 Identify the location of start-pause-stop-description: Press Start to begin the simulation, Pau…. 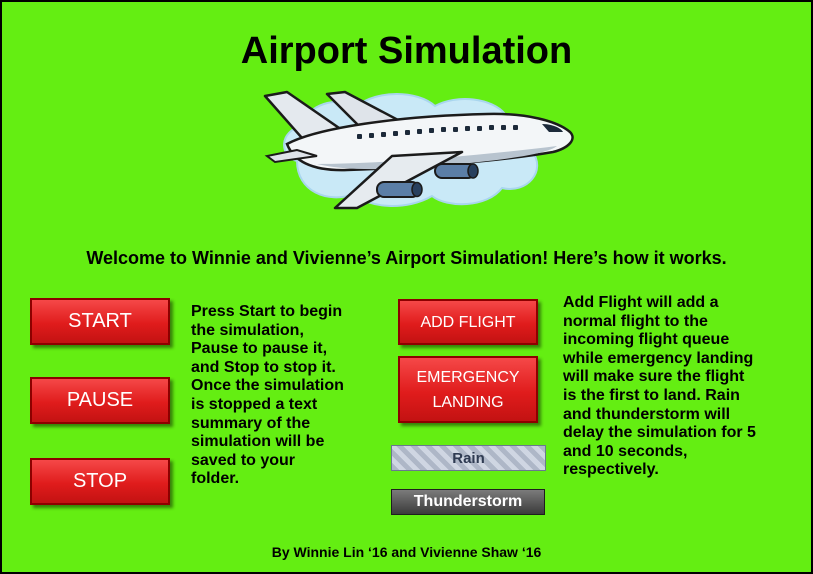
(267, 395).